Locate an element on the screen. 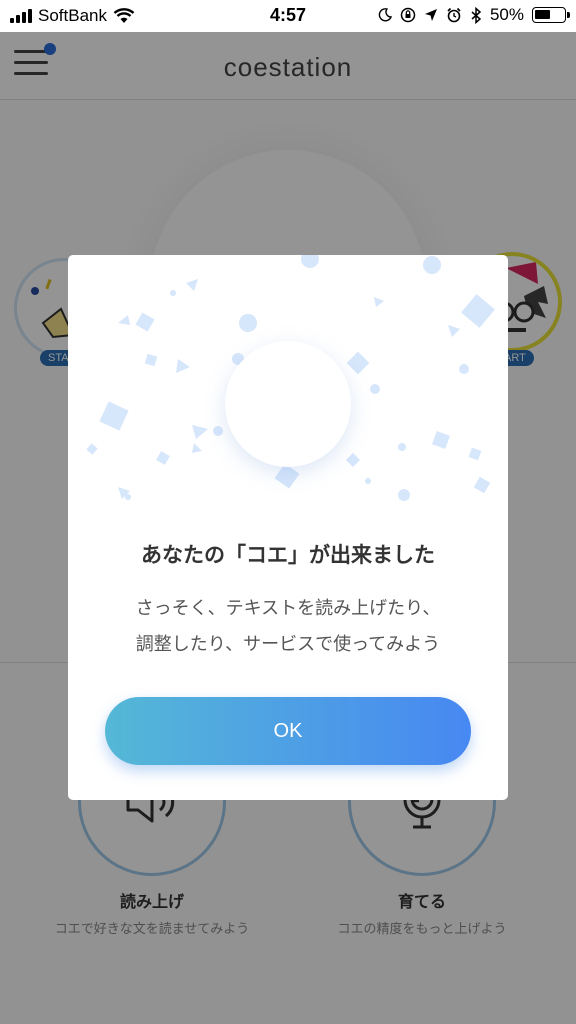 This screenshot has height=1024, width=576. dialog-body: さっそく、テキストを読み上げたり、 調整したり、サービスで使ってみよう is located at coordinates (288, 627).